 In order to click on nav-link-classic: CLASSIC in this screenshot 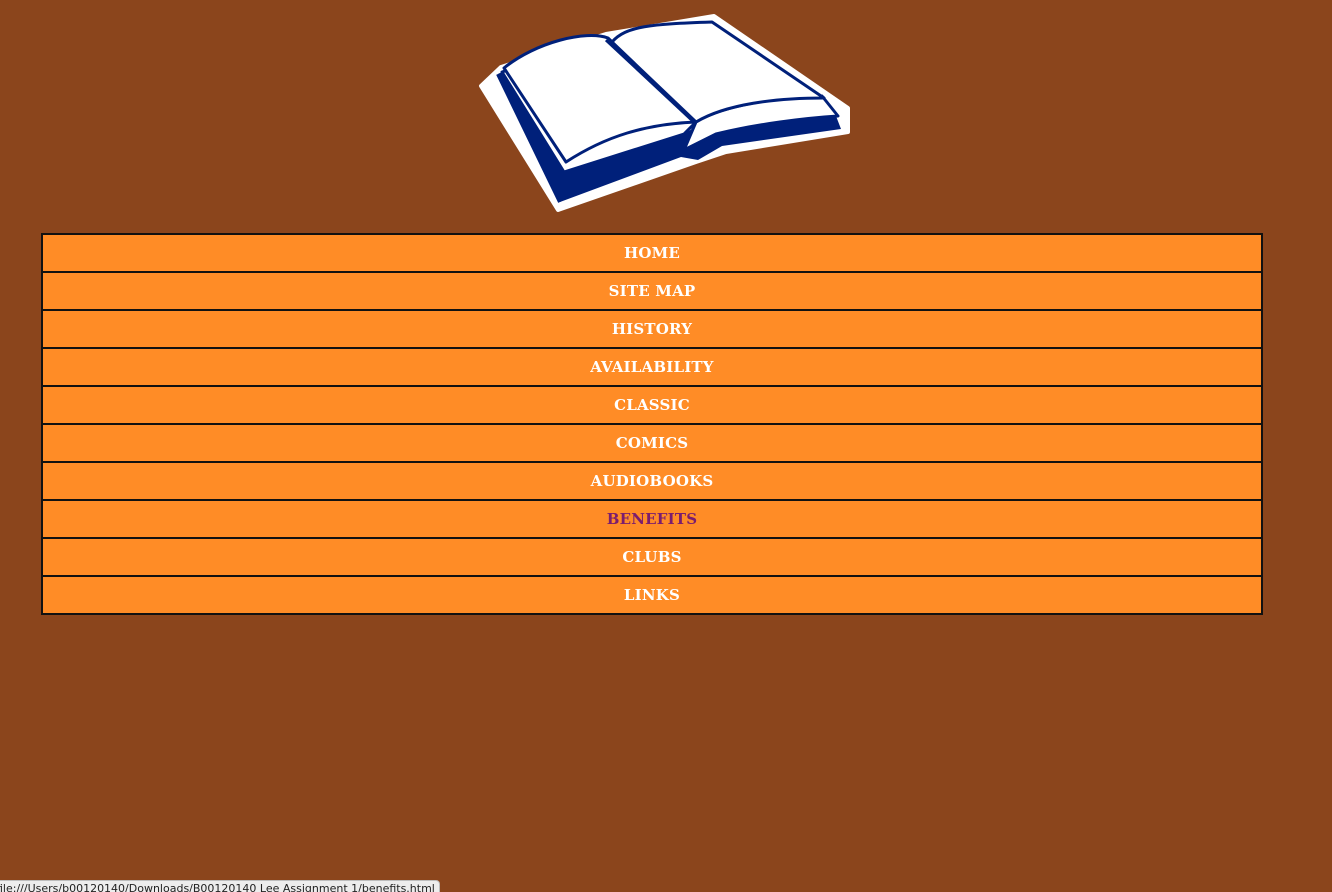, I will do `click(652, 405)`.